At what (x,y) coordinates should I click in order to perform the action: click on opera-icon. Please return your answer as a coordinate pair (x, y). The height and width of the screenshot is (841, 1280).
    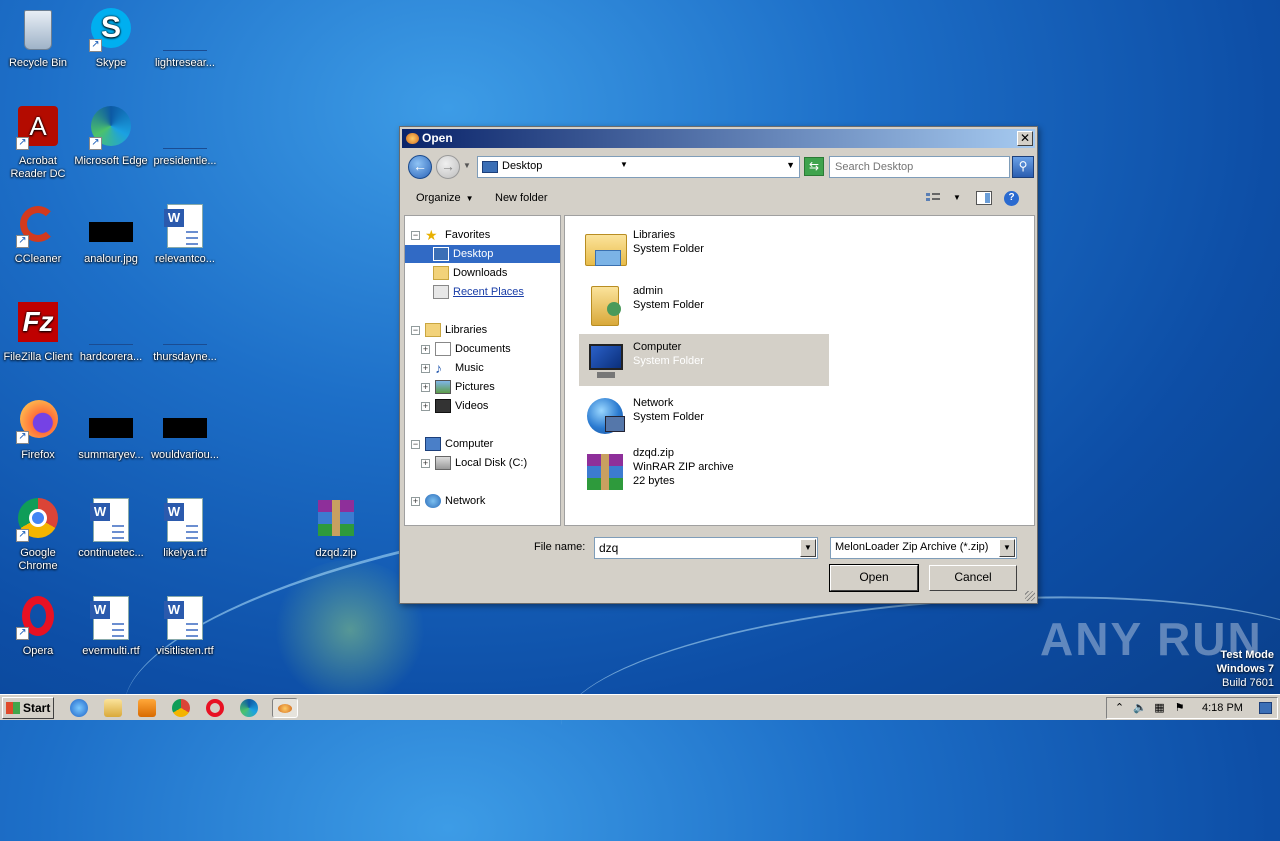
    Looking at the image, I should click on (215, 708).